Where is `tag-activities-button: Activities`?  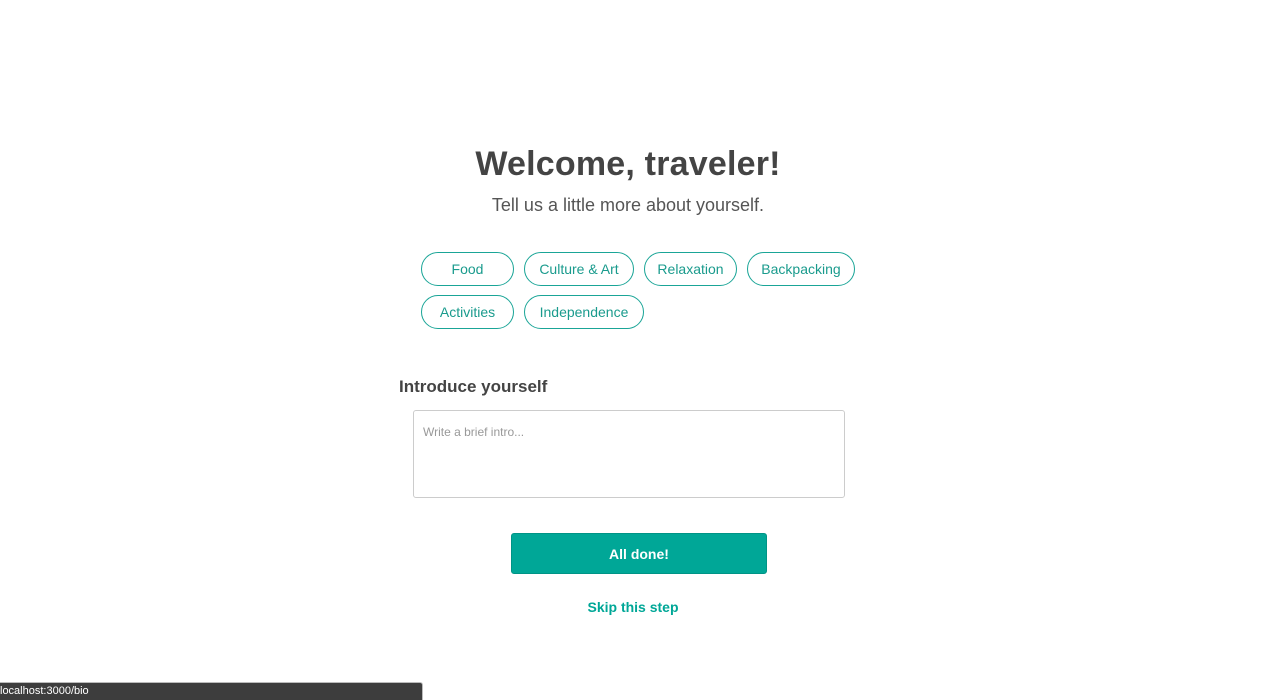
tag-activities-button: Activities is located at coordinates (467, 312).